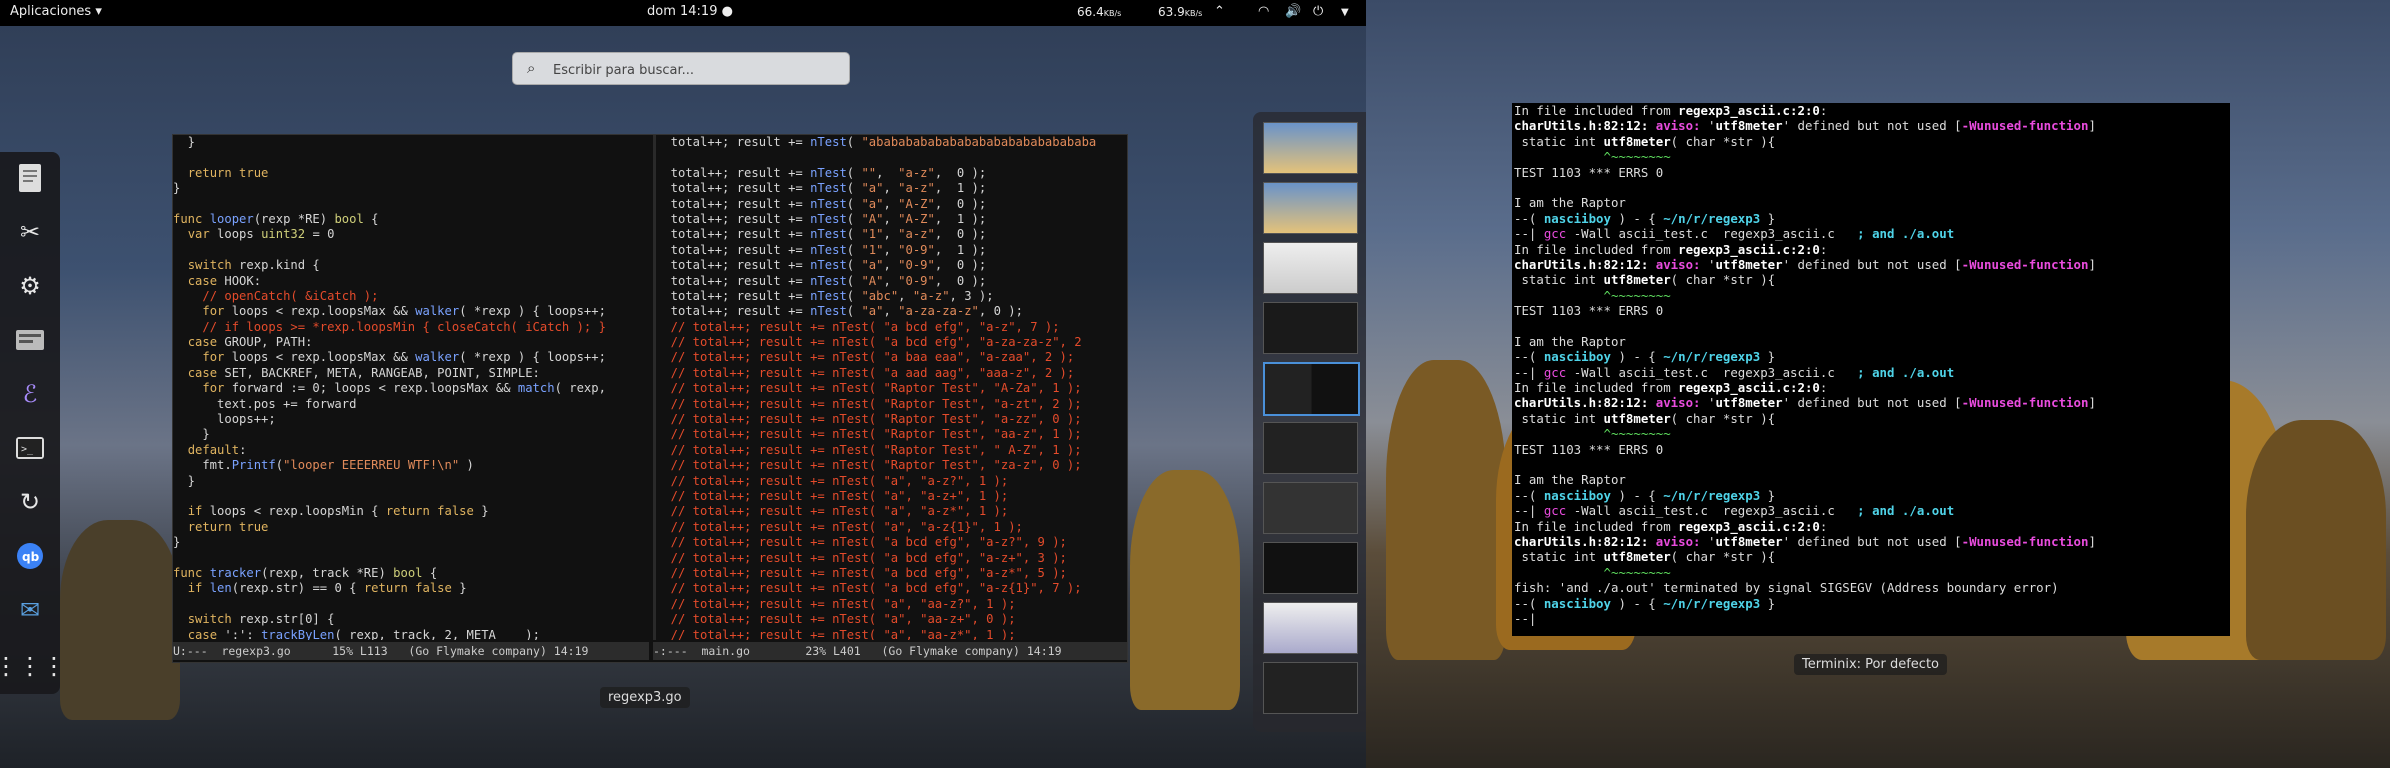 The image size is (2390, 768). I want to click on code-token: :, so click(1823, 249).